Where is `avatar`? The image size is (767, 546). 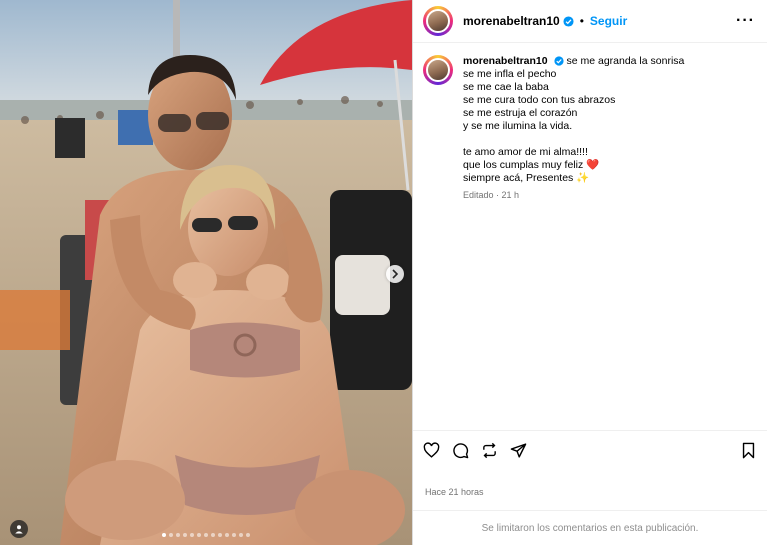 avatar is located at coordinates (438, 21).